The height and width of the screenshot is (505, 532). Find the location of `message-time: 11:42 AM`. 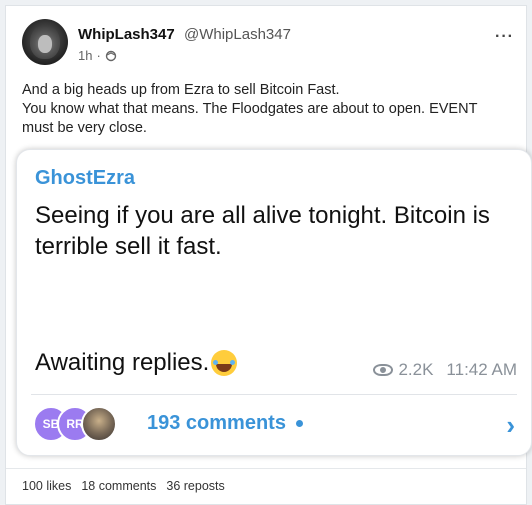

message-time: 11:42 AM is located at coordinates (481, 369).